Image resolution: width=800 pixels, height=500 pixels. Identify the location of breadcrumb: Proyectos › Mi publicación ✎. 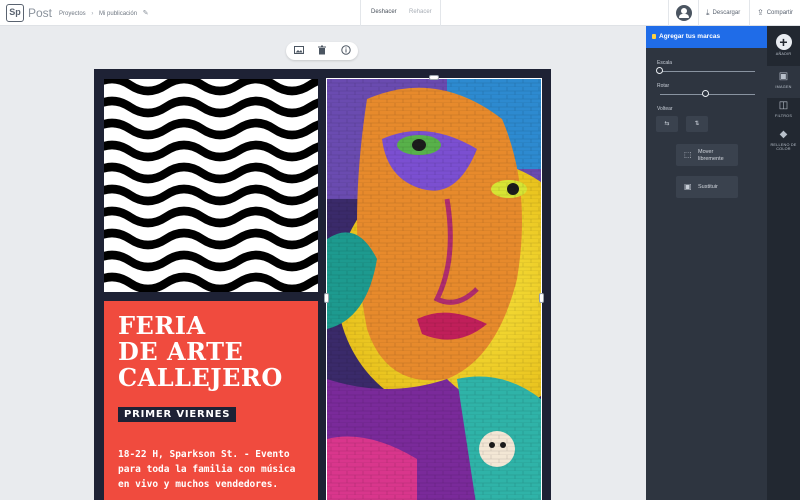
(104, 13).